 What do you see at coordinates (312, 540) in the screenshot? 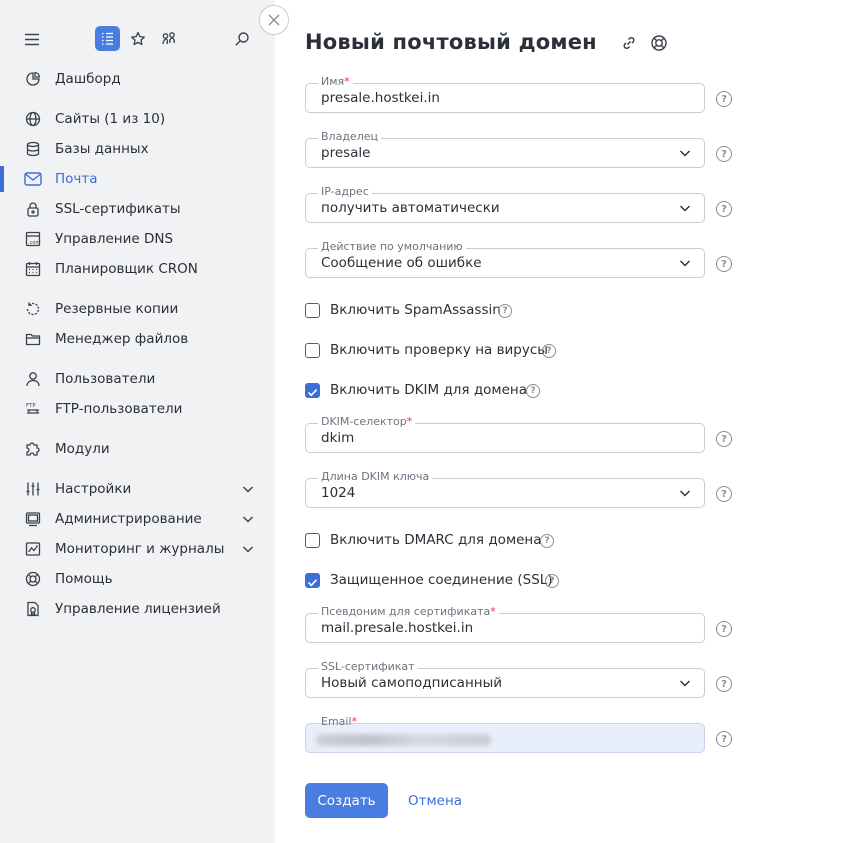
I see `dmarc-checkbox` at bounding box center [312, 540].